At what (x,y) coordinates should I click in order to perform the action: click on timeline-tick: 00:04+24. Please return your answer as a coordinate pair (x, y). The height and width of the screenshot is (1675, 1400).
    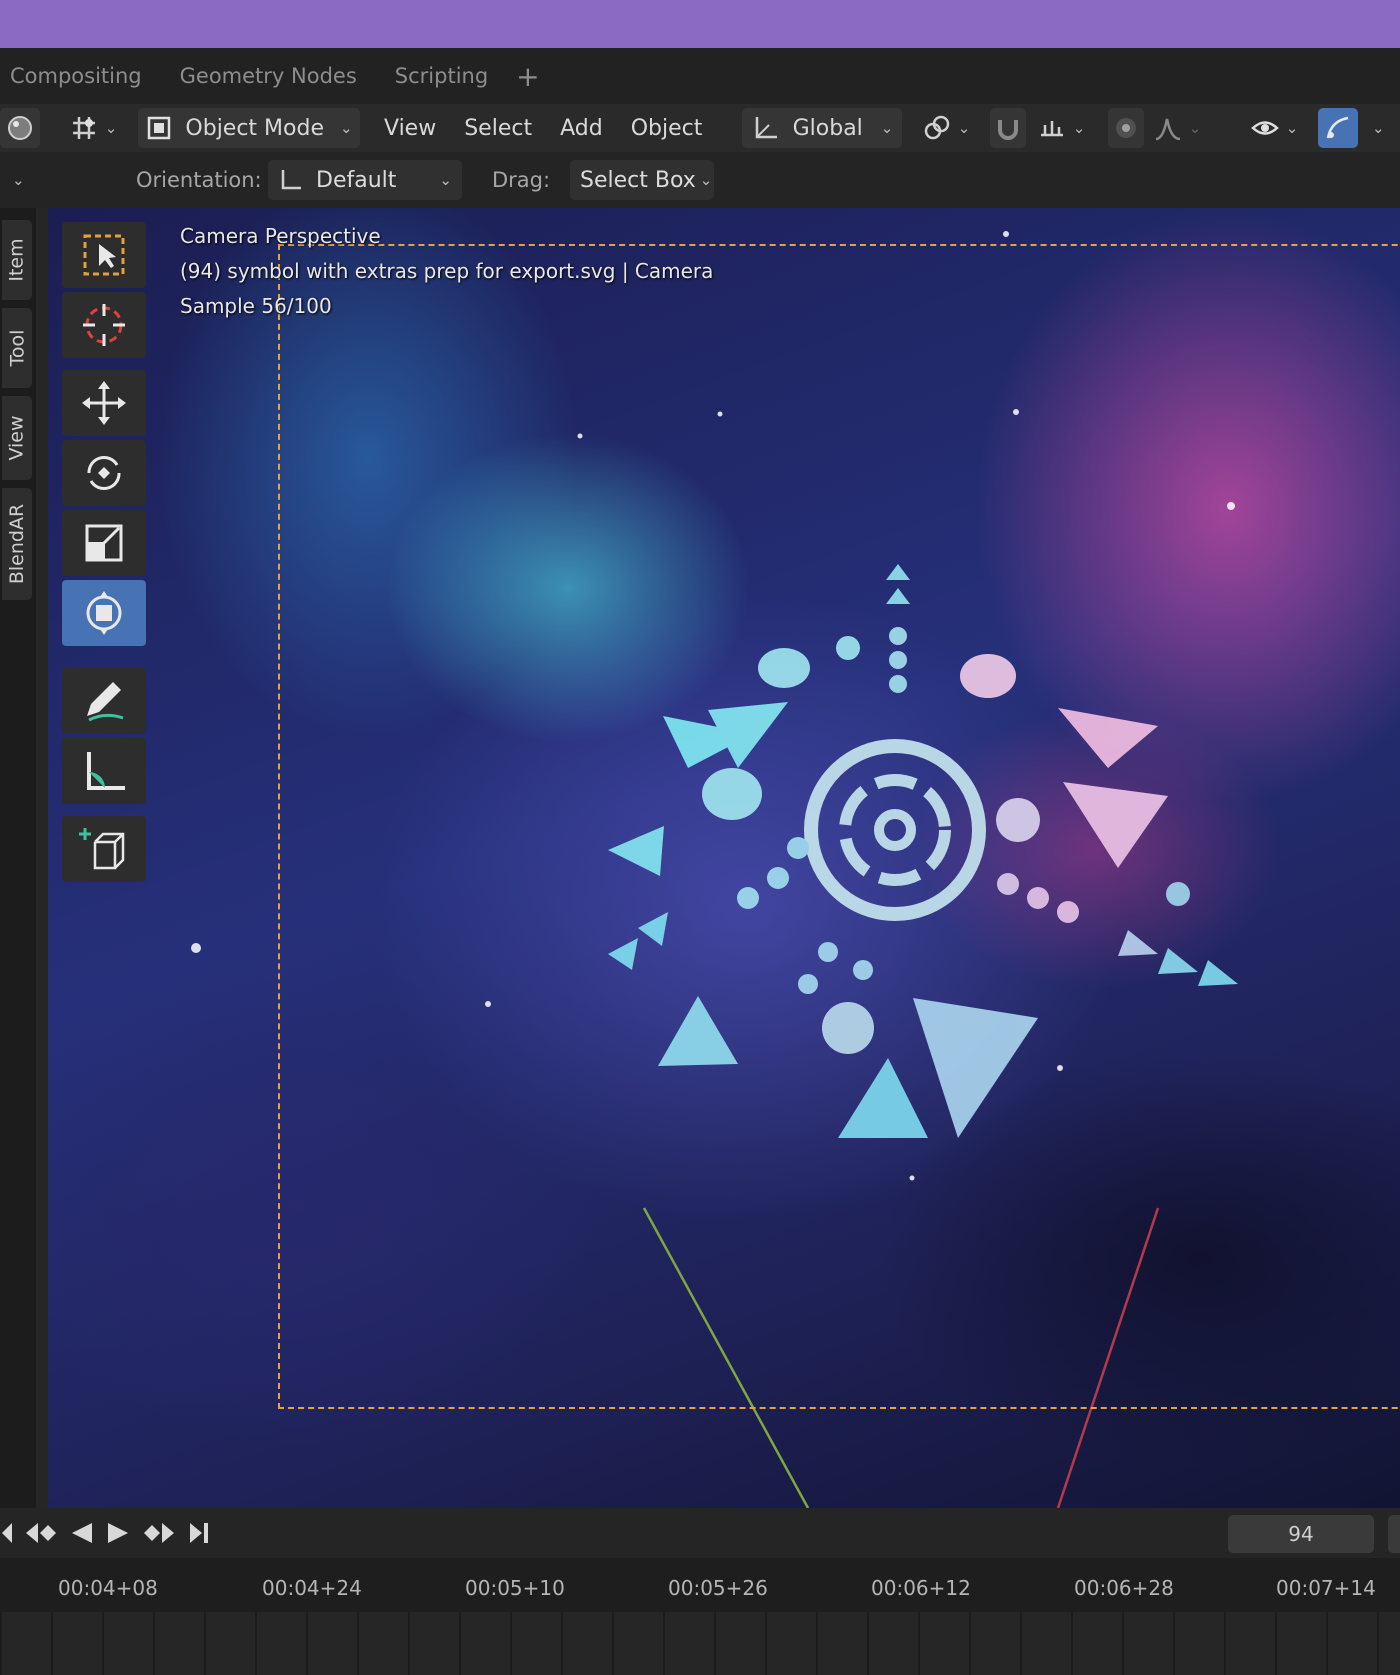
    Looking at the image, I should click on (312, 1588).